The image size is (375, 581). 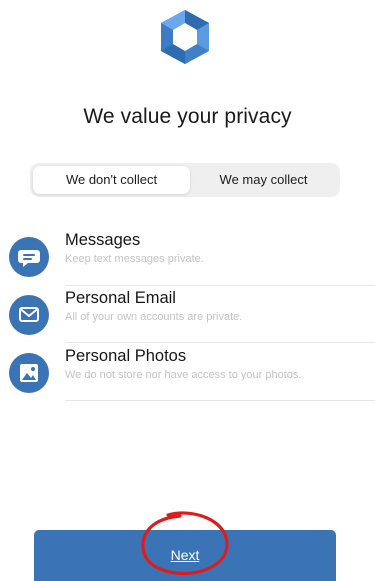 I want to click on page-title: We value your privacy, so click(x=187, y=116).